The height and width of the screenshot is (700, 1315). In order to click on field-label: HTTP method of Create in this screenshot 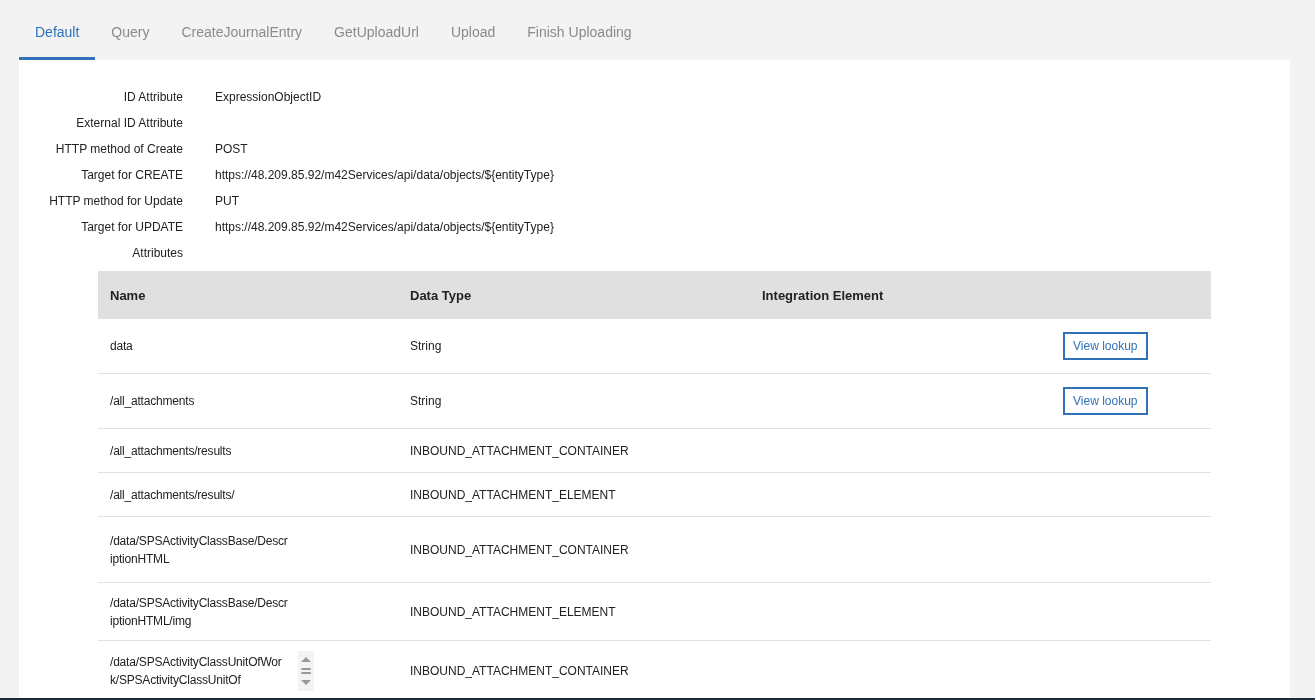, I will do `click(118, 149)`.